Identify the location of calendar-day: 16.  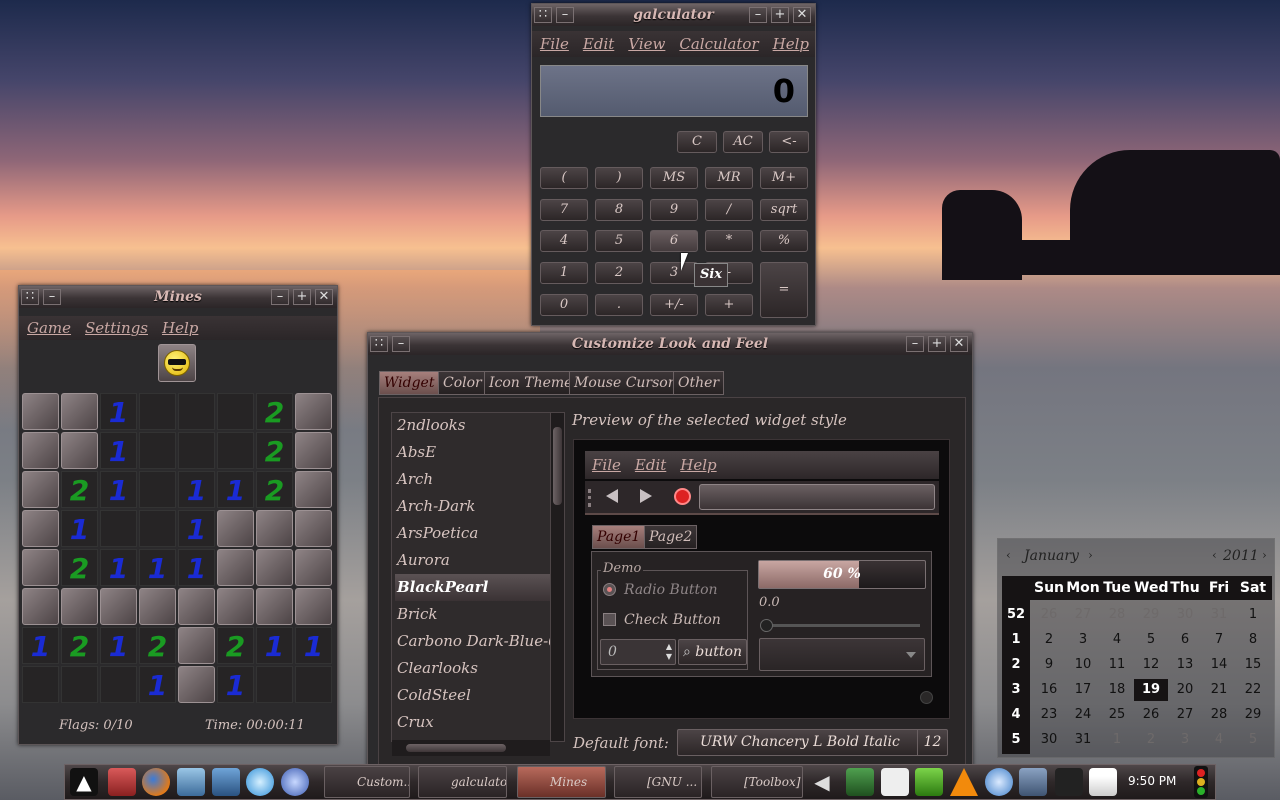
(1049, 690).